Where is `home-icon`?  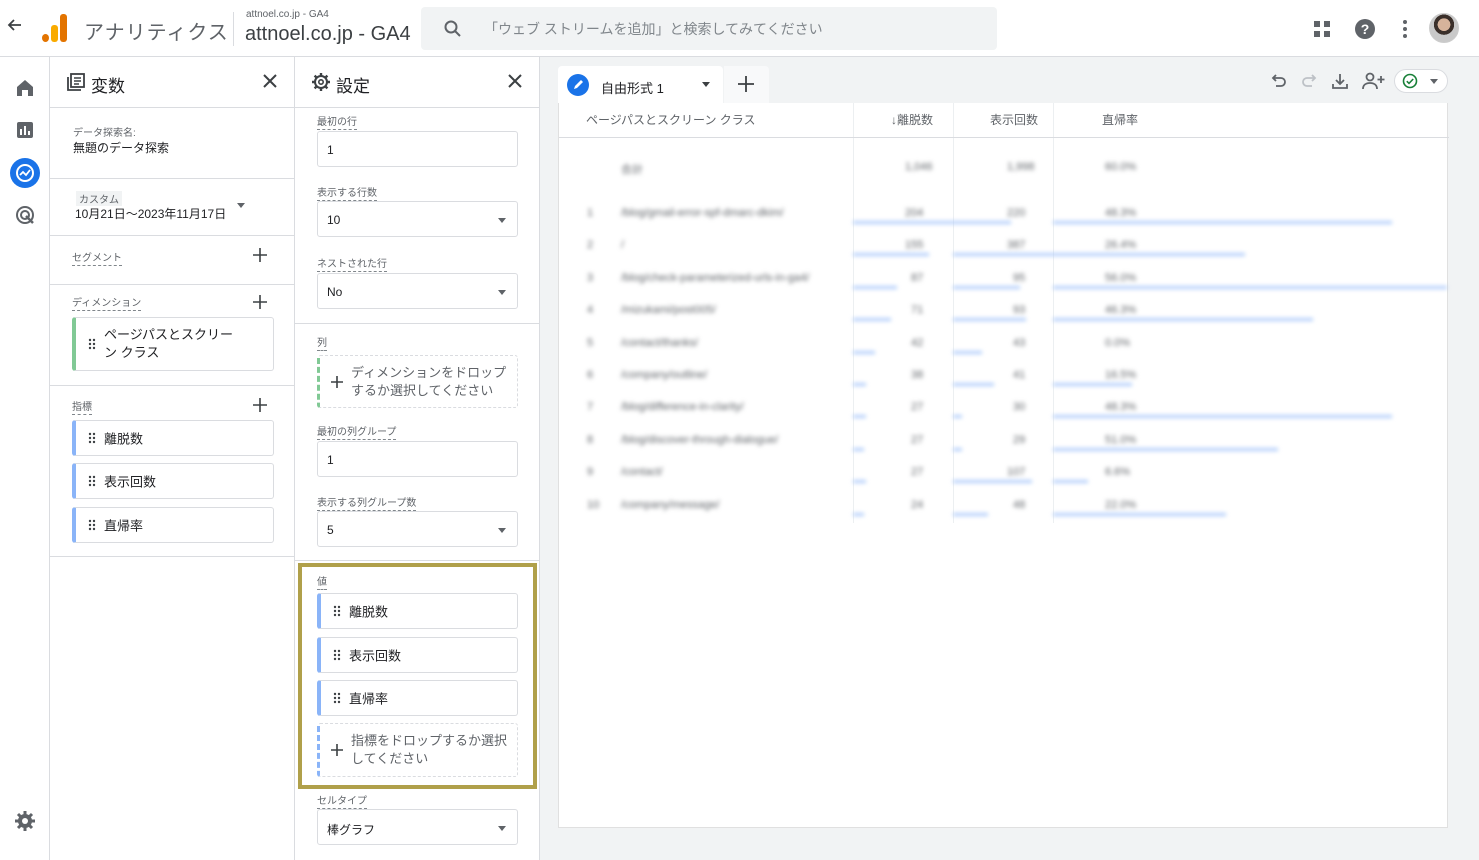 home-icon is located at coordinates (25, 88).